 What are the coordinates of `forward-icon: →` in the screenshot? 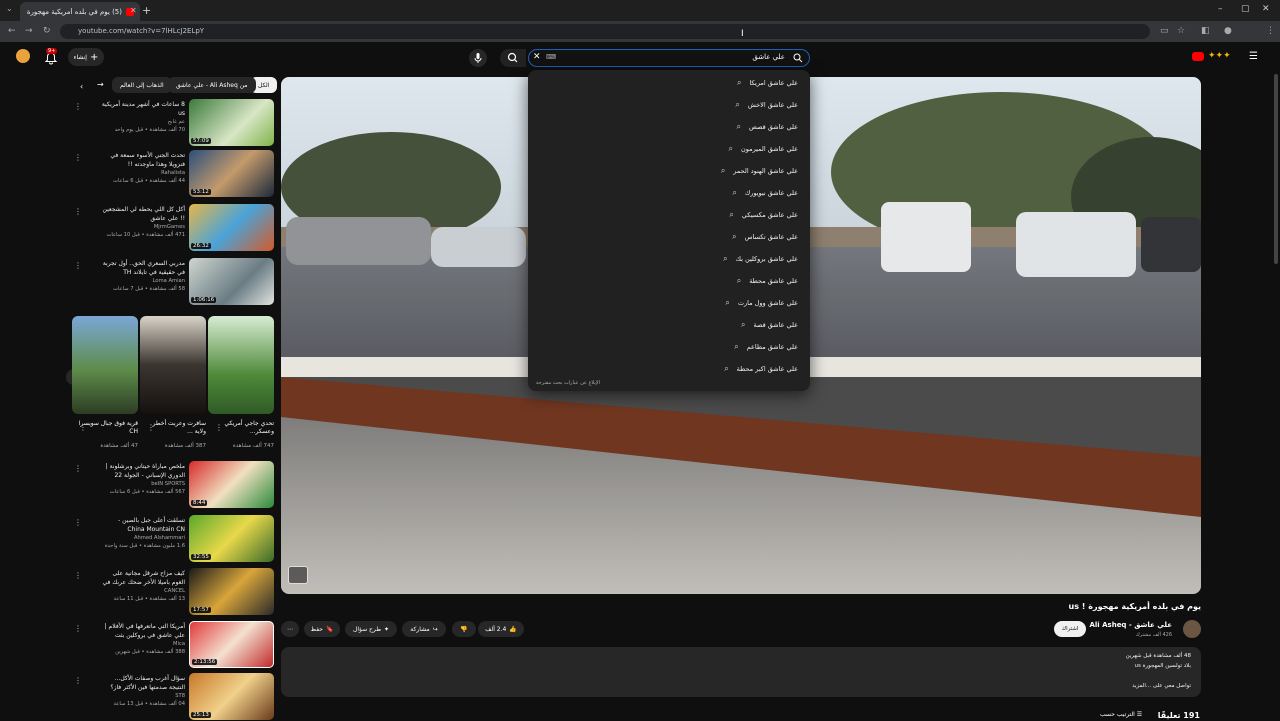 It's located at (29, 31).